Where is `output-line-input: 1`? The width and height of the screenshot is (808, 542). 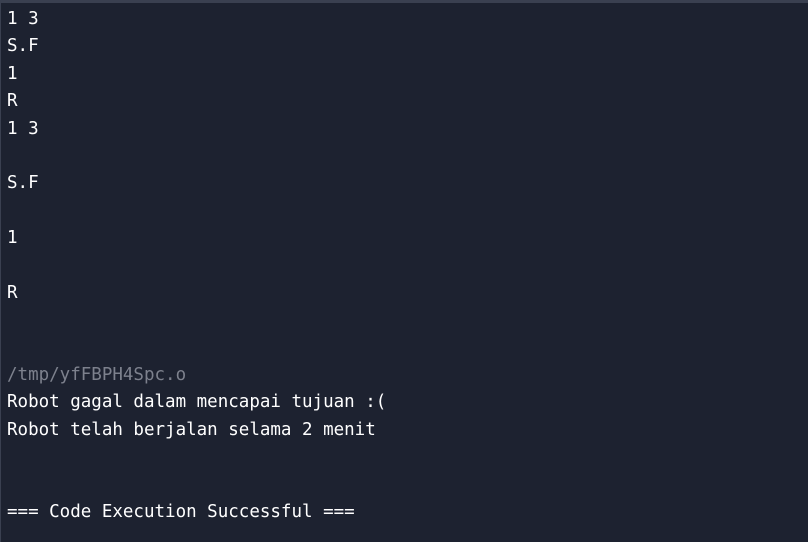
output-line-input: 1 is located at coordinates (12, 73).